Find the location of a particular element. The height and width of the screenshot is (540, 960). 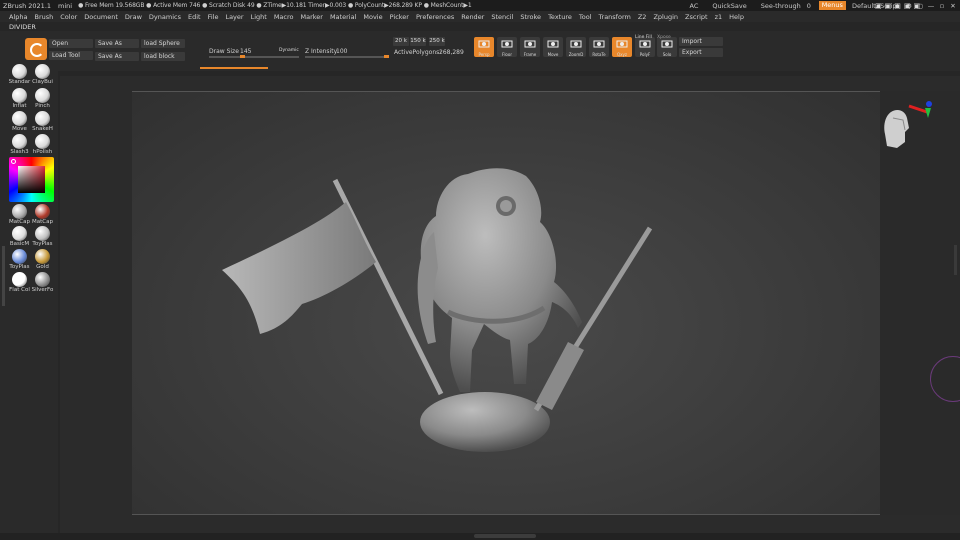

tool-label: hPolish is located at coordinates (42, 152).